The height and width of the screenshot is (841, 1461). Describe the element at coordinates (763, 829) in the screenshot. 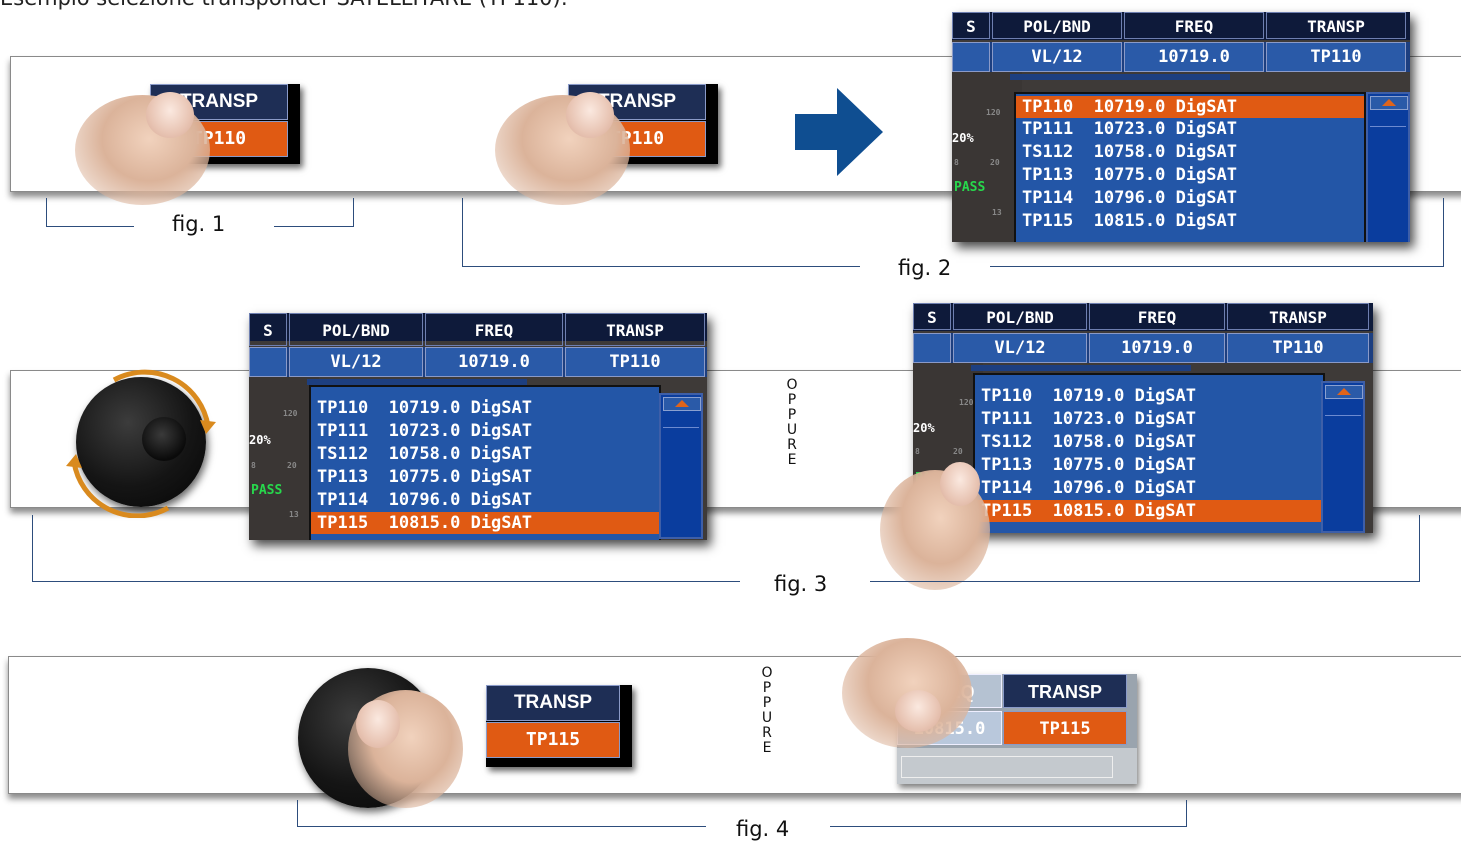

I see `figure-caption: fig. 4` at that location.